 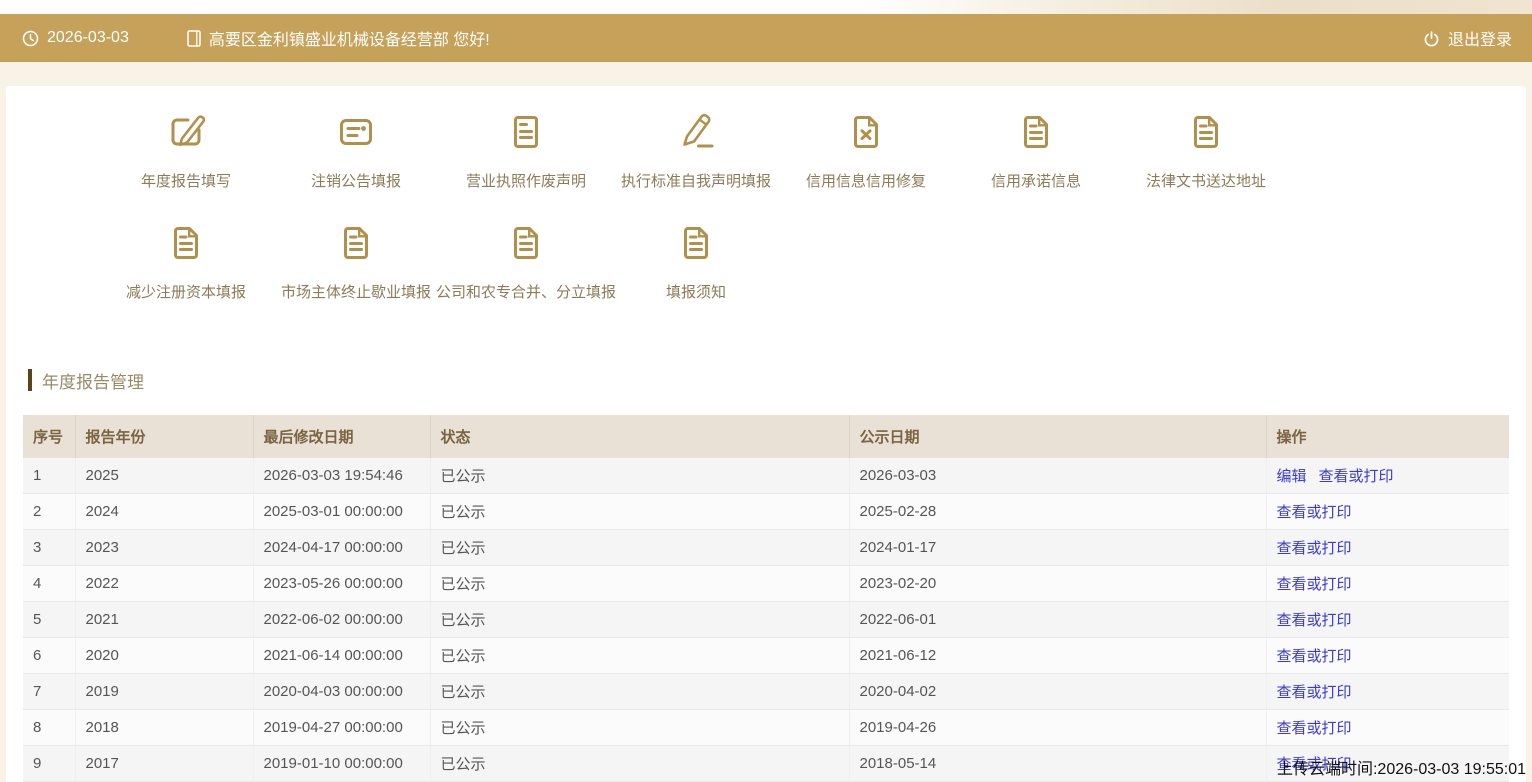 I want to click on menu-item: 信用信息信用修复, so click(x=866, y=149).